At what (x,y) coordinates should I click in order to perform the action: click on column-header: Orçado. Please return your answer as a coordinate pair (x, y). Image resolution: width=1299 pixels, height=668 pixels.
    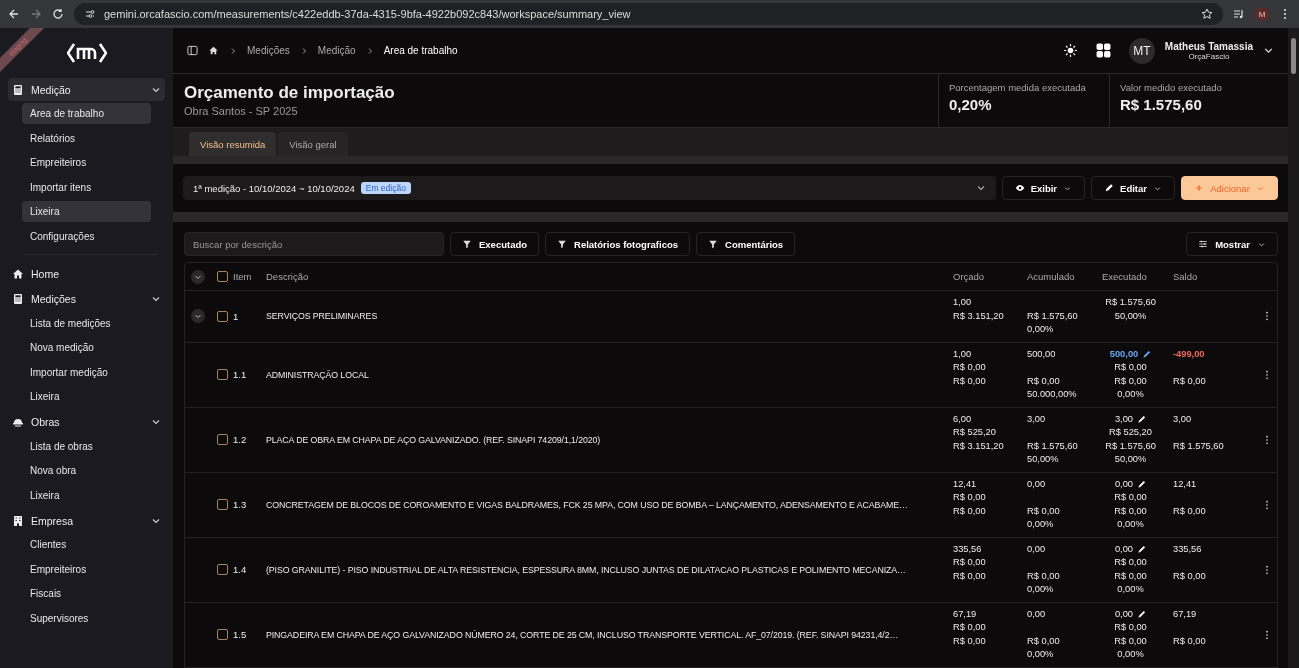
    Looking at the image, I should click on (969, 276).